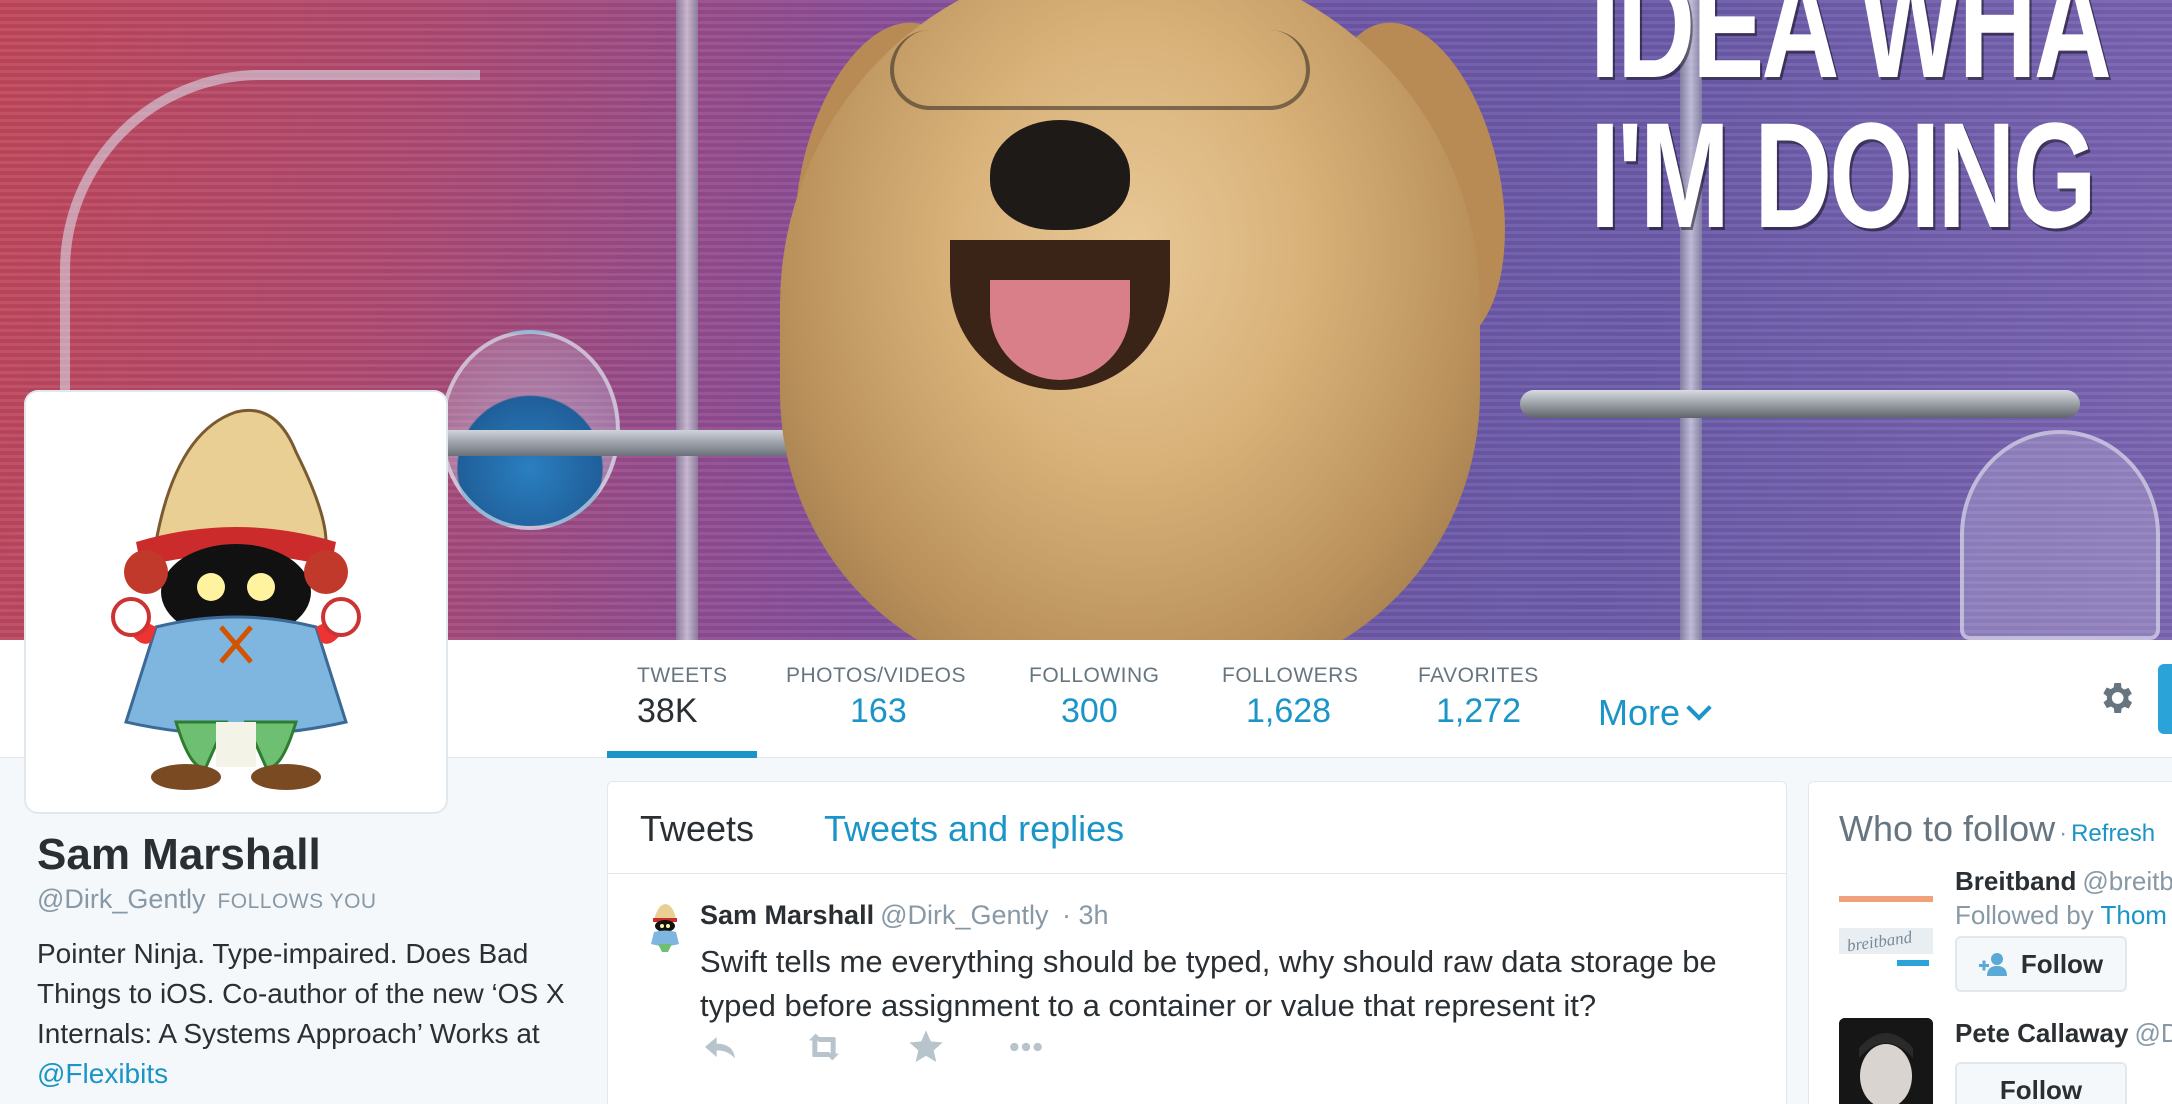 The image size is (2172, 1104). What do you see at coordinates (297, 901) in the screenshot?
I see `follows-you-badge: FOLLOWS YOU` at bounding box center [297, 901].